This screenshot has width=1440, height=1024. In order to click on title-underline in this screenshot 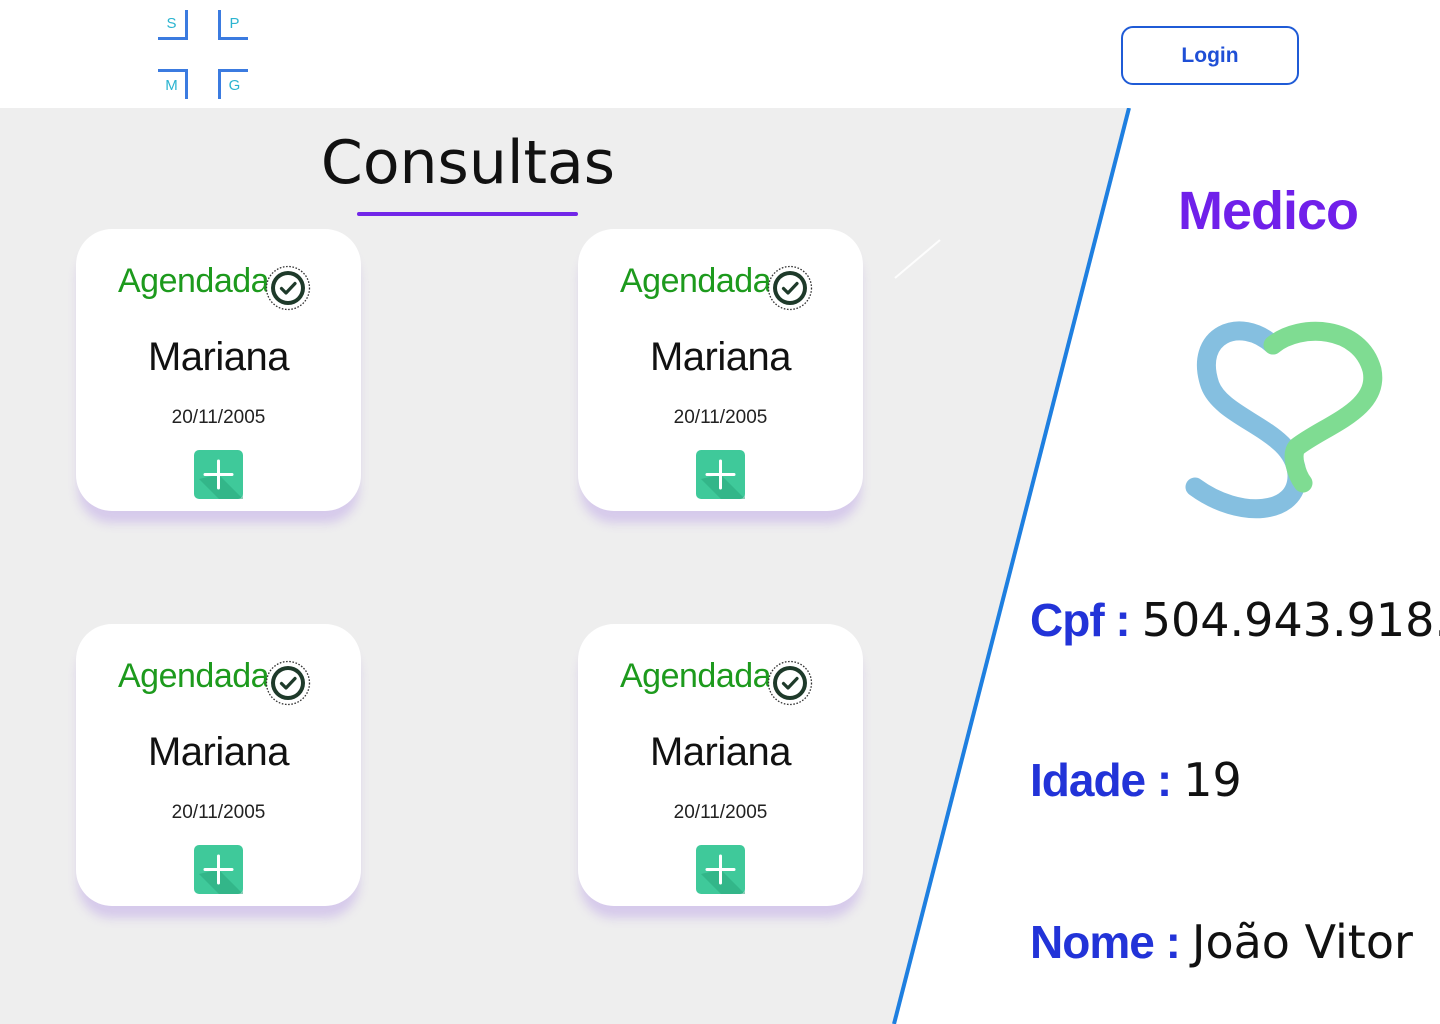, I will do `click(467, 214)`.